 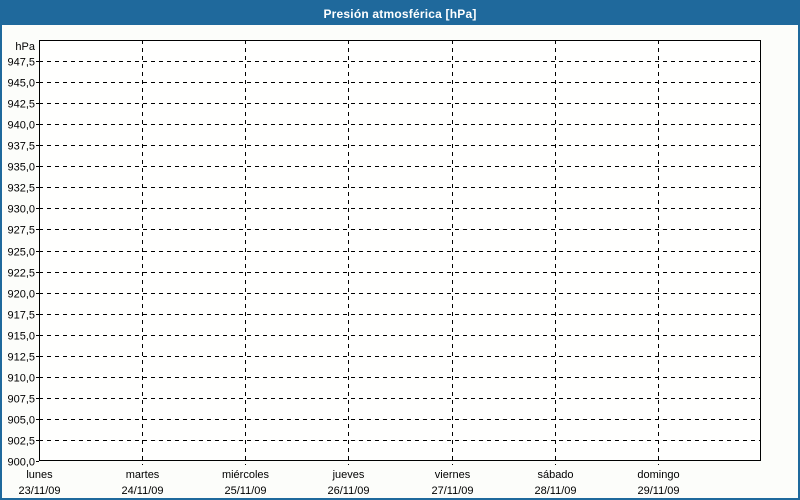 I want to click on y-tick-label: 942,5, so click(x=21, y=105).